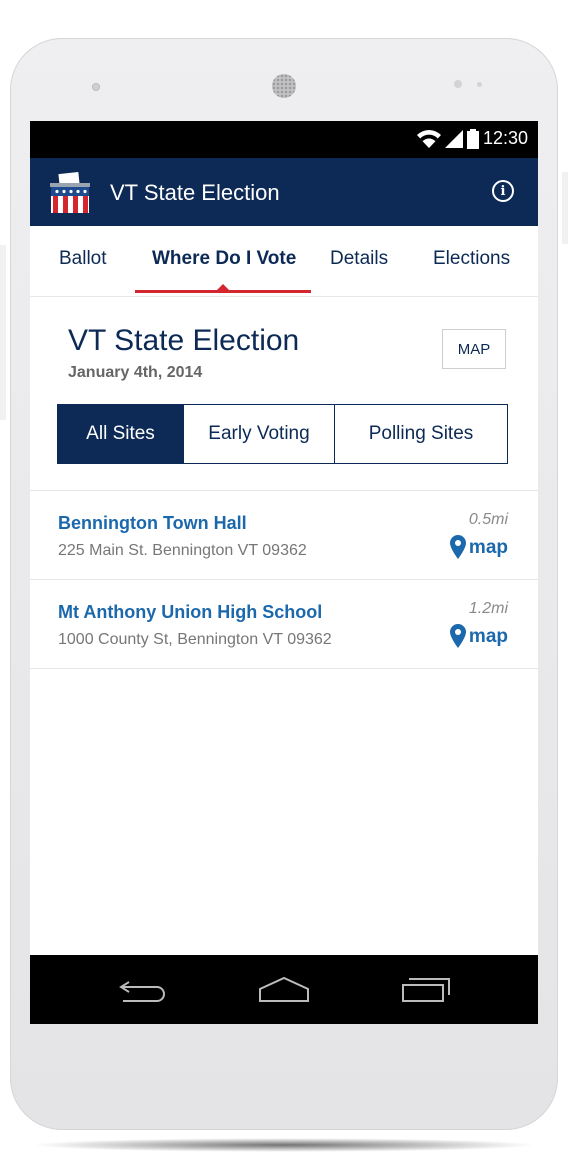 This screenshot has height=1176, width=568. I want to click on status-time: 12:30, so click(505, 138).